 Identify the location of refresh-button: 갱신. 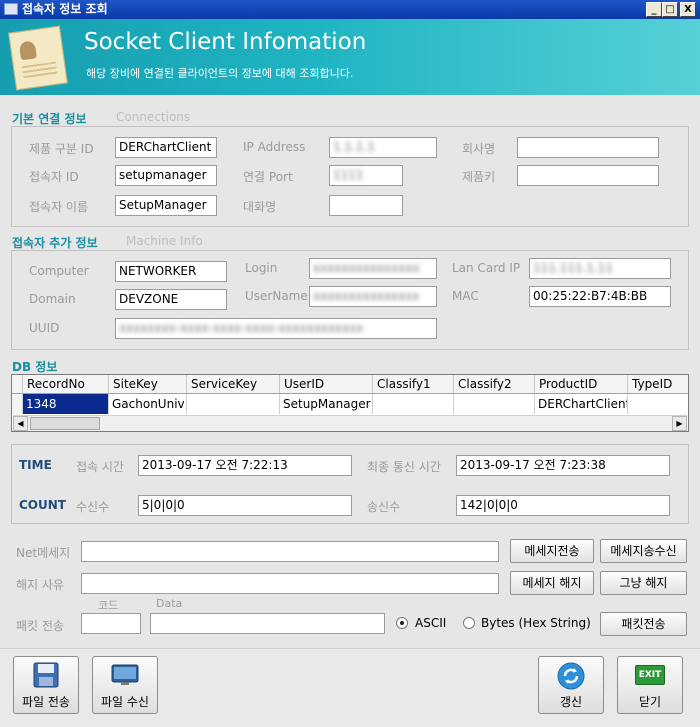
(571, 685).